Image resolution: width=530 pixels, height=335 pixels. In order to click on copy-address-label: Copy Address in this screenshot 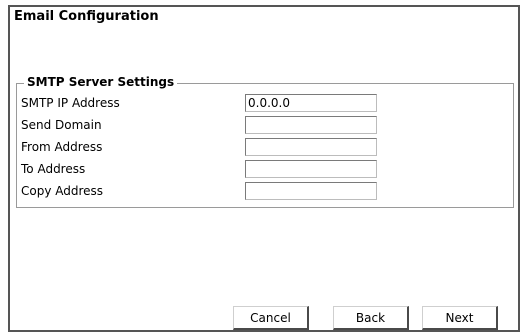, I will do `click(62, 191)`.